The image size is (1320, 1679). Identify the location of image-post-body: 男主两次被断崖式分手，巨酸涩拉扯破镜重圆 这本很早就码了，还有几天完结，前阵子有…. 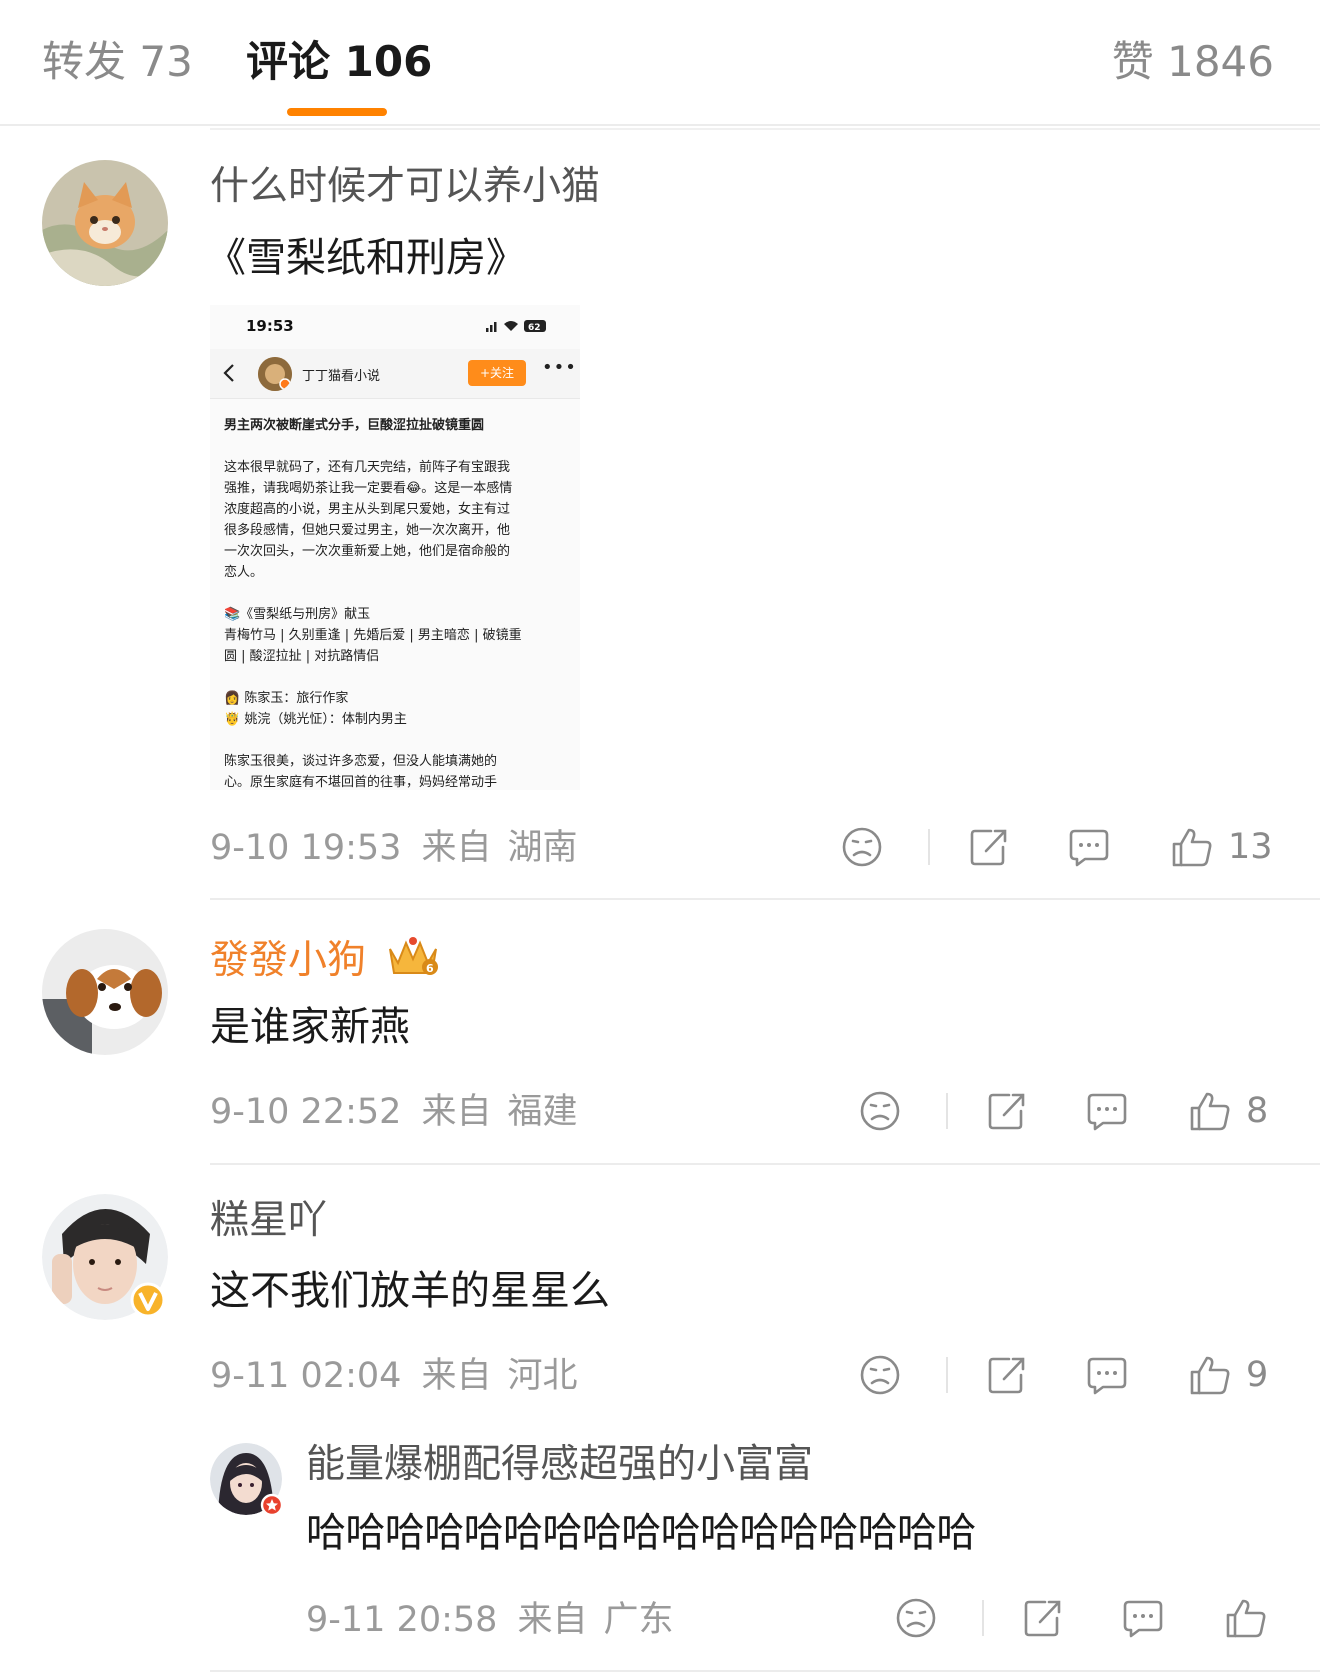
(396, 602).